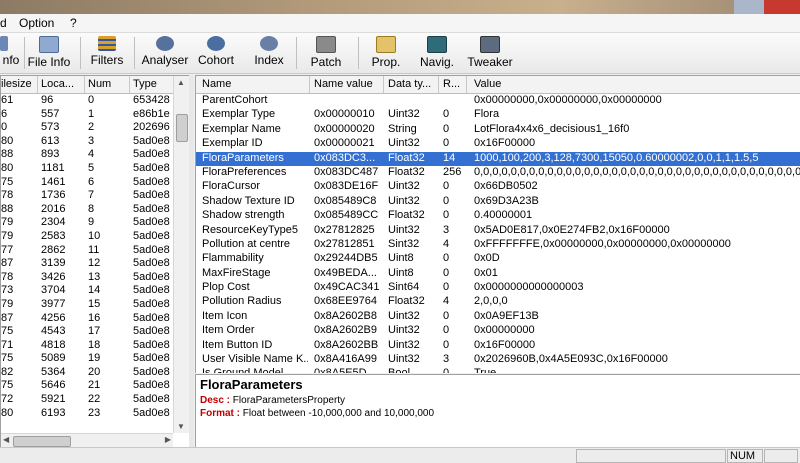  I want to click on close-button, so click(782, 7).